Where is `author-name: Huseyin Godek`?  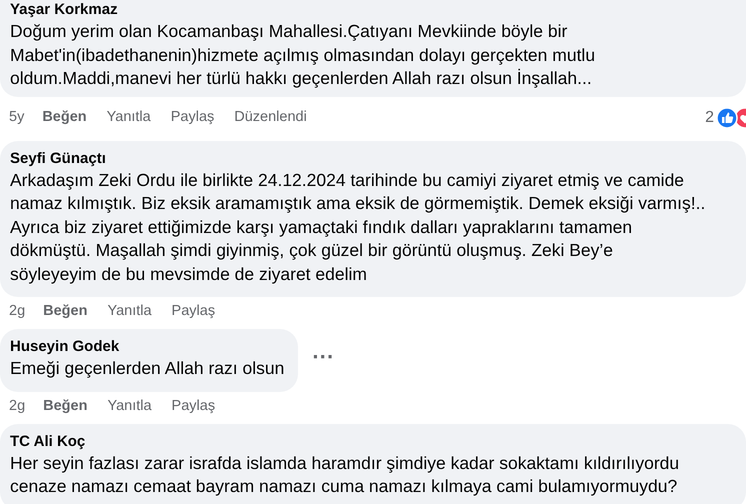
author-name: Huseyin Godek is located at coordinates (147, 347).